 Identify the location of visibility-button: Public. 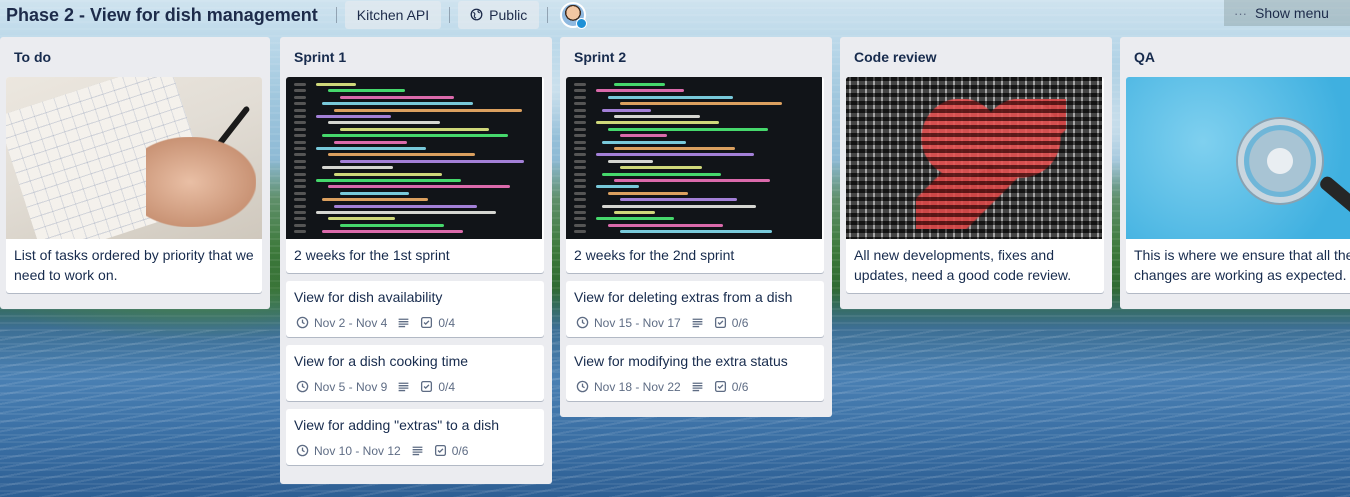
(499, 15).